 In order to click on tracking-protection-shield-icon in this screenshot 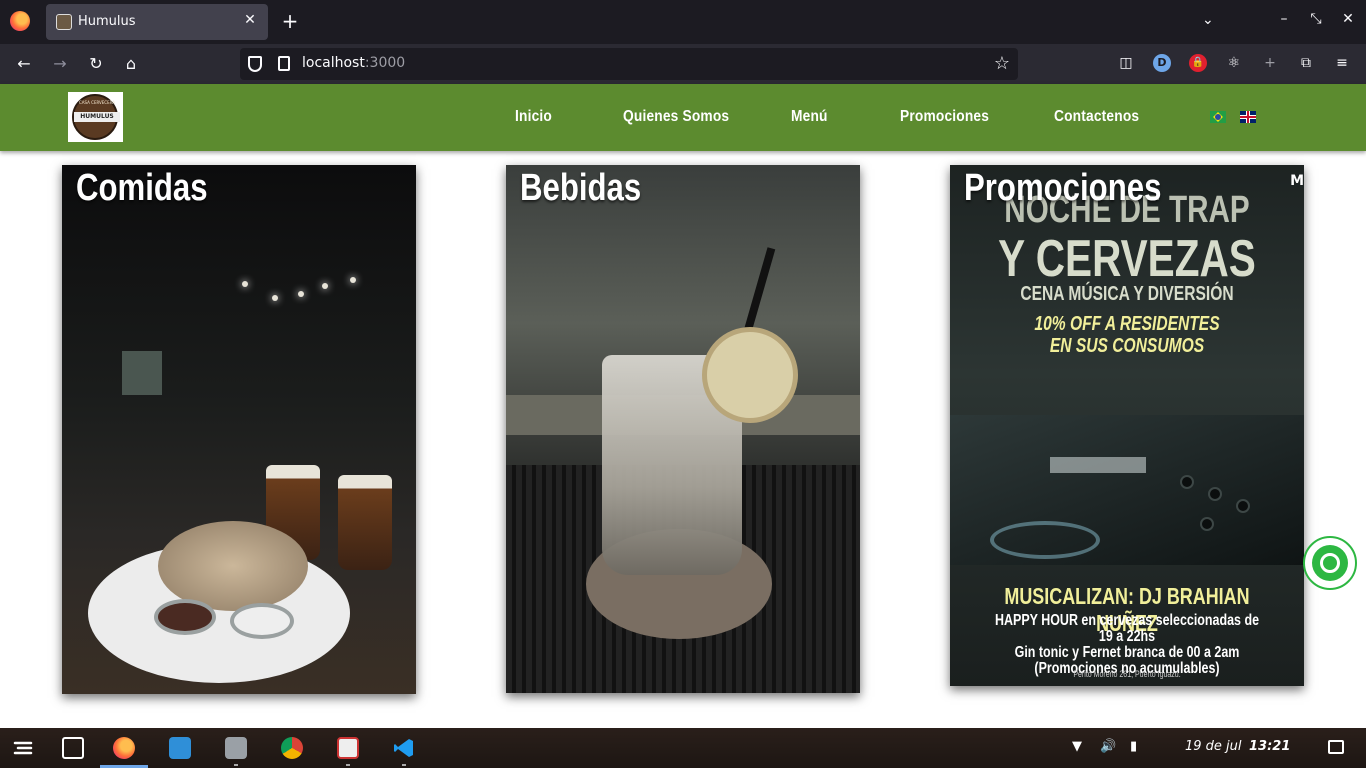, I will do `click(255, 64)`.